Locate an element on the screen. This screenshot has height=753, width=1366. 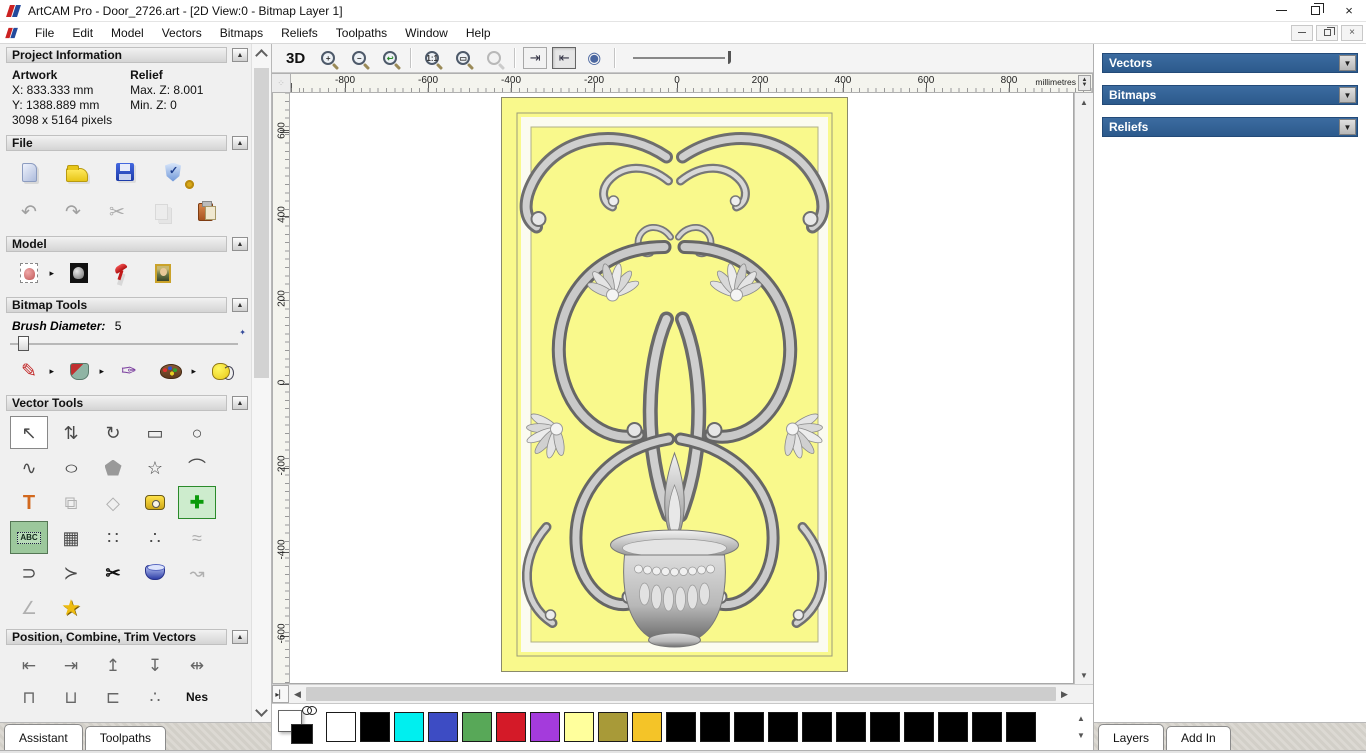
options-icon is located at coordinates (176, 173).